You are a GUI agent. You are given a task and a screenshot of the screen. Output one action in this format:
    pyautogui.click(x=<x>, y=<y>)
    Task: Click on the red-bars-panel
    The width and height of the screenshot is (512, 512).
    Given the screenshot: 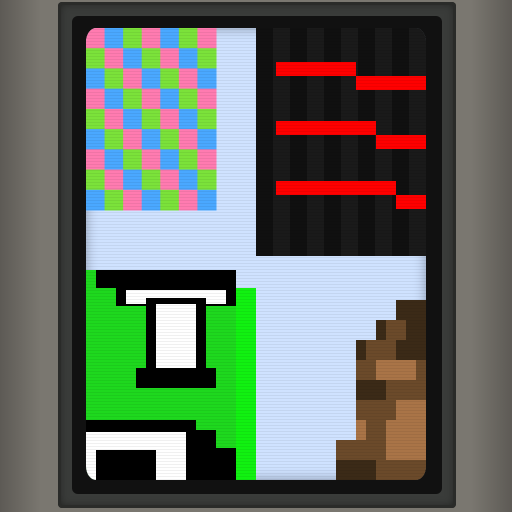 What is the action you would take?
    pyautogui.click(x=341, y=142)
    